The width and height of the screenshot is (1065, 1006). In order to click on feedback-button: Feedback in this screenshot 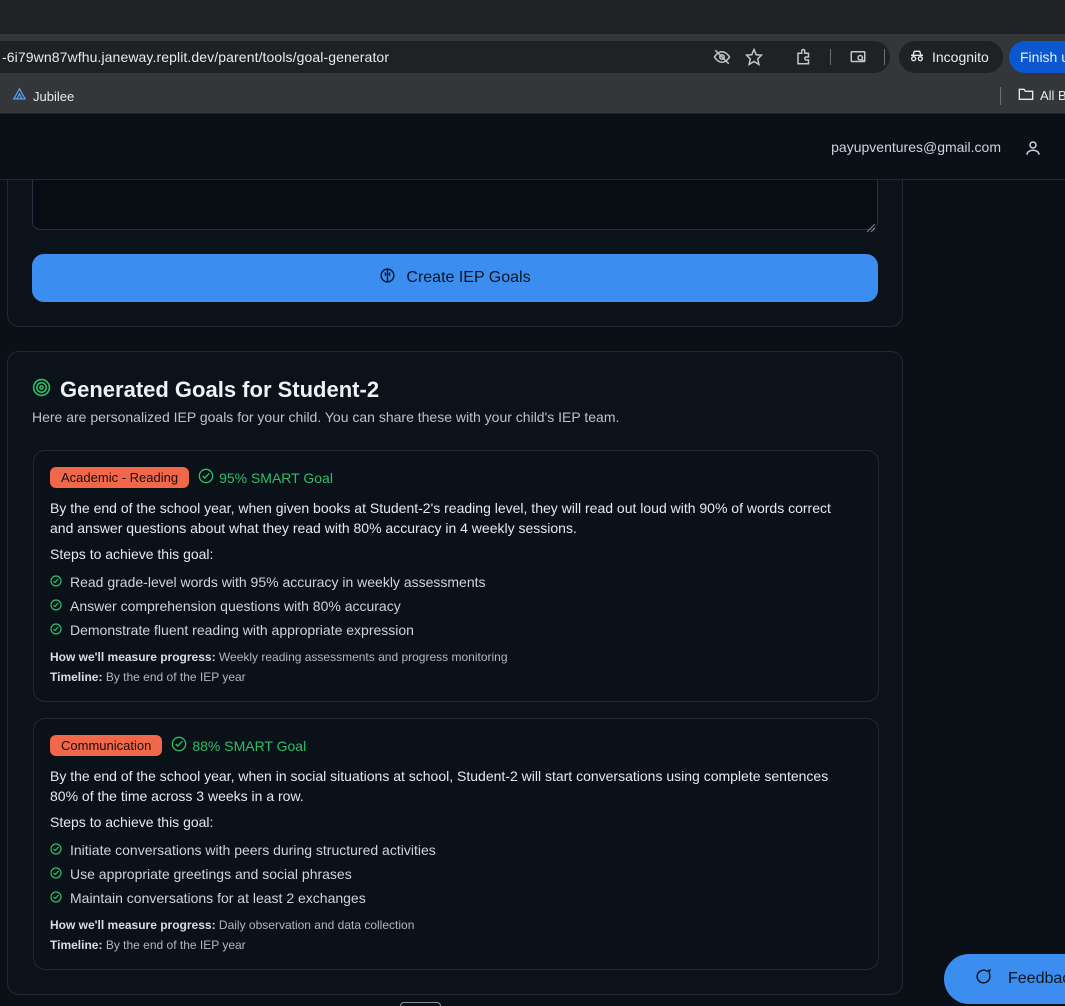, I will do `click(1004, 979)`.